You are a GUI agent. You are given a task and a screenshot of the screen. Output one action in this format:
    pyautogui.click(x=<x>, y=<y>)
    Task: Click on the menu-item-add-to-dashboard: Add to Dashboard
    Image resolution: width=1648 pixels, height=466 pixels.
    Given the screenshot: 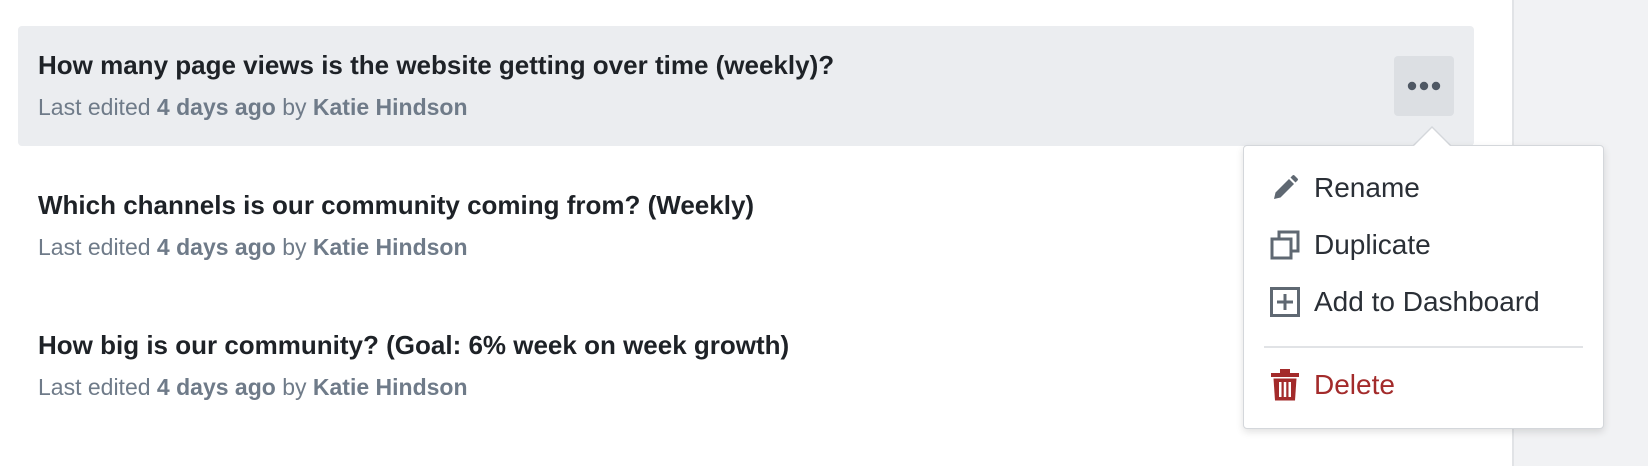 What is the action you would take?
    pyautogui.click(x=1428, y=302)
    